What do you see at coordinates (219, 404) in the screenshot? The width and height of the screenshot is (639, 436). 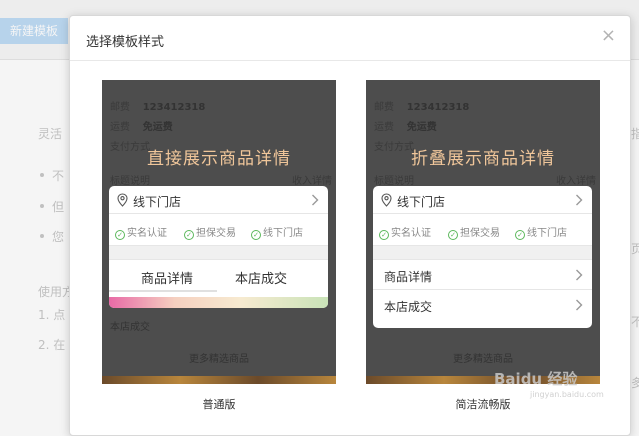 I see `template-caption-normal: 普通版` at bounding box center [219, 404].